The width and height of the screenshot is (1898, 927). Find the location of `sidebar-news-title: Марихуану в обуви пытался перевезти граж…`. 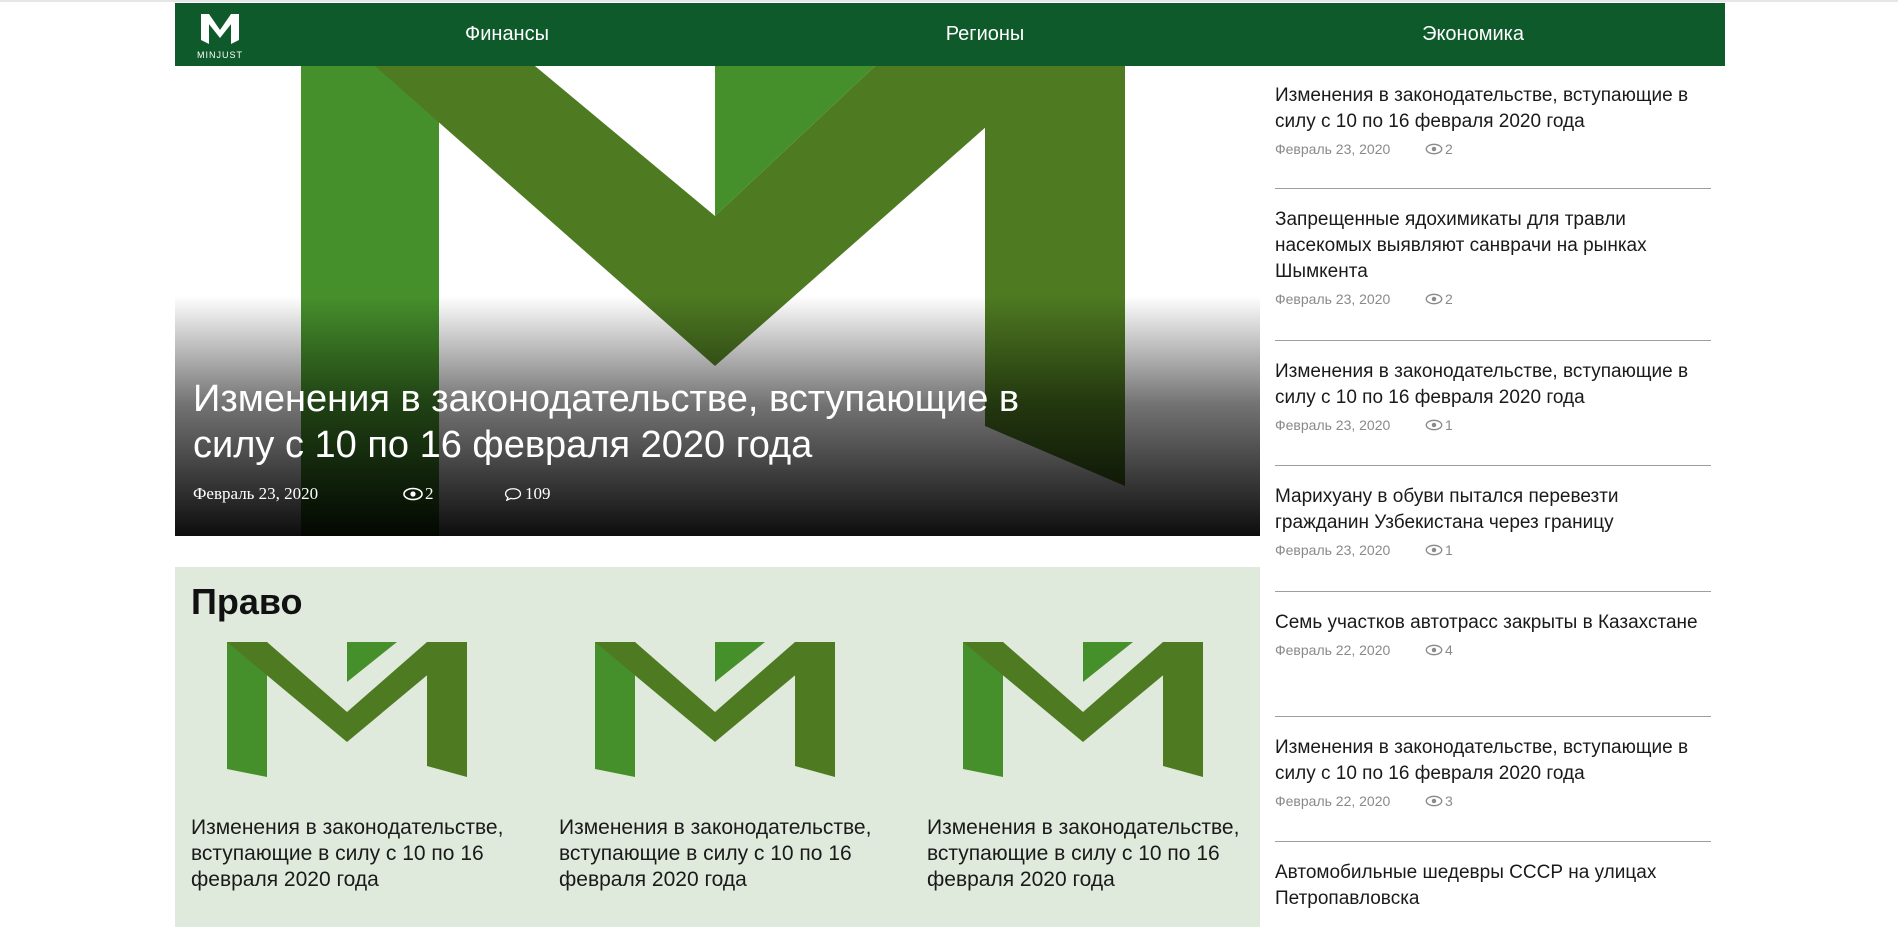

sidebar-news-title: Марихуану в обуви пытался перевезти граж… is located at coordinates (1493, 510).